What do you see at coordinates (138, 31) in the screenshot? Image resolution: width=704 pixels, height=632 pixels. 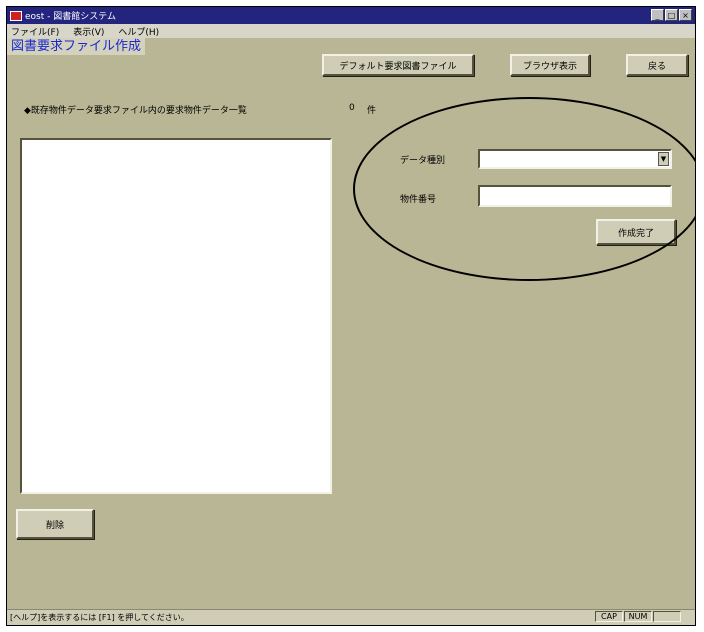 I see `menu-help: ヘルプ(H)` at bounding box center [138, 31].